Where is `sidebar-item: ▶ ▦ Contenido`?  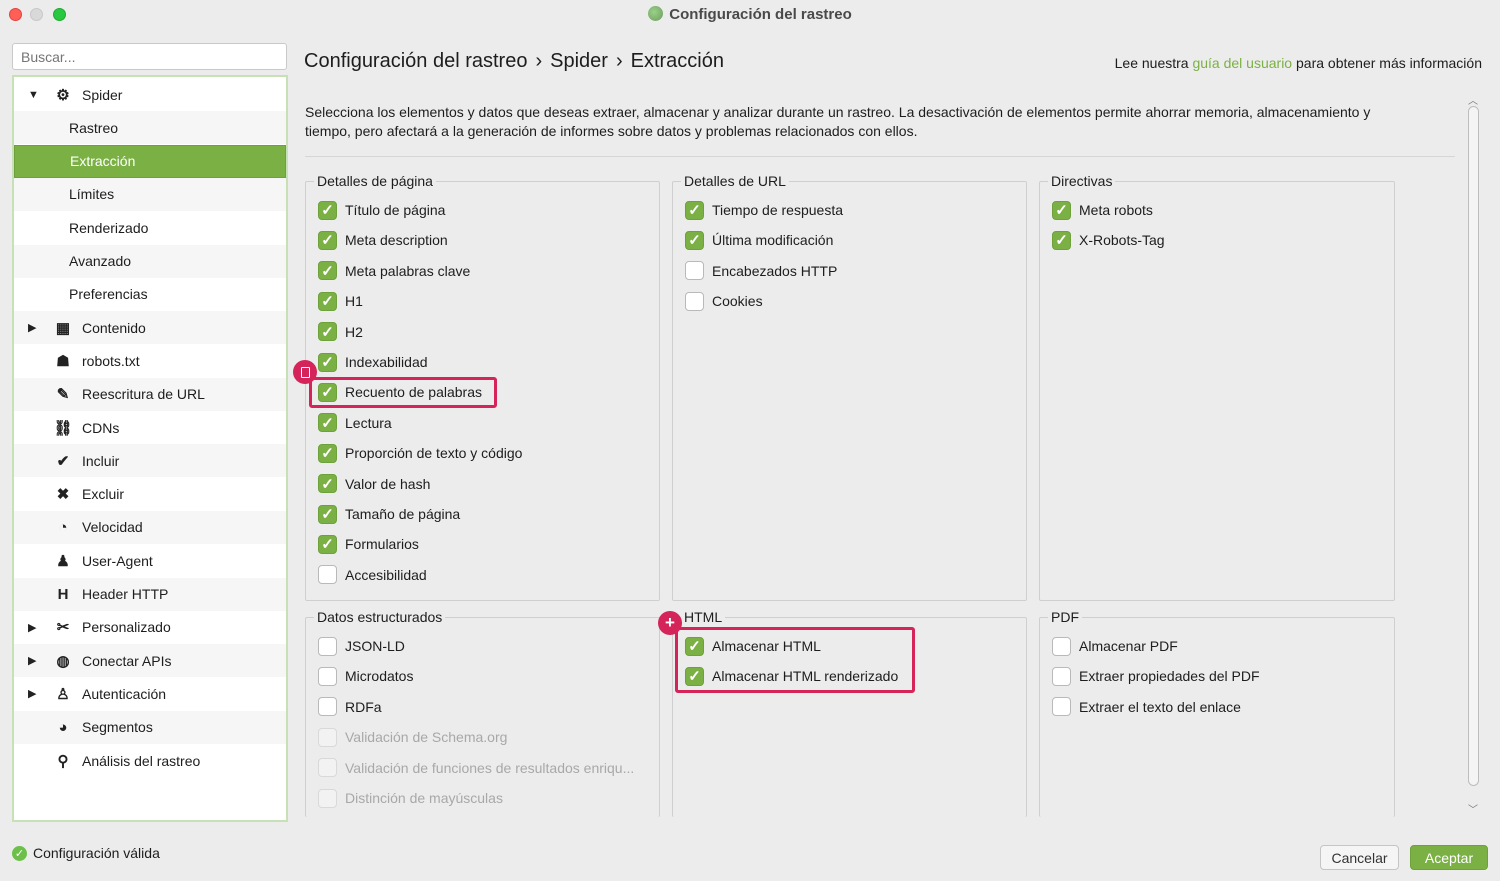
sidebar-item: ▶ ▦ Contenido is located at coordinates (150, 328).